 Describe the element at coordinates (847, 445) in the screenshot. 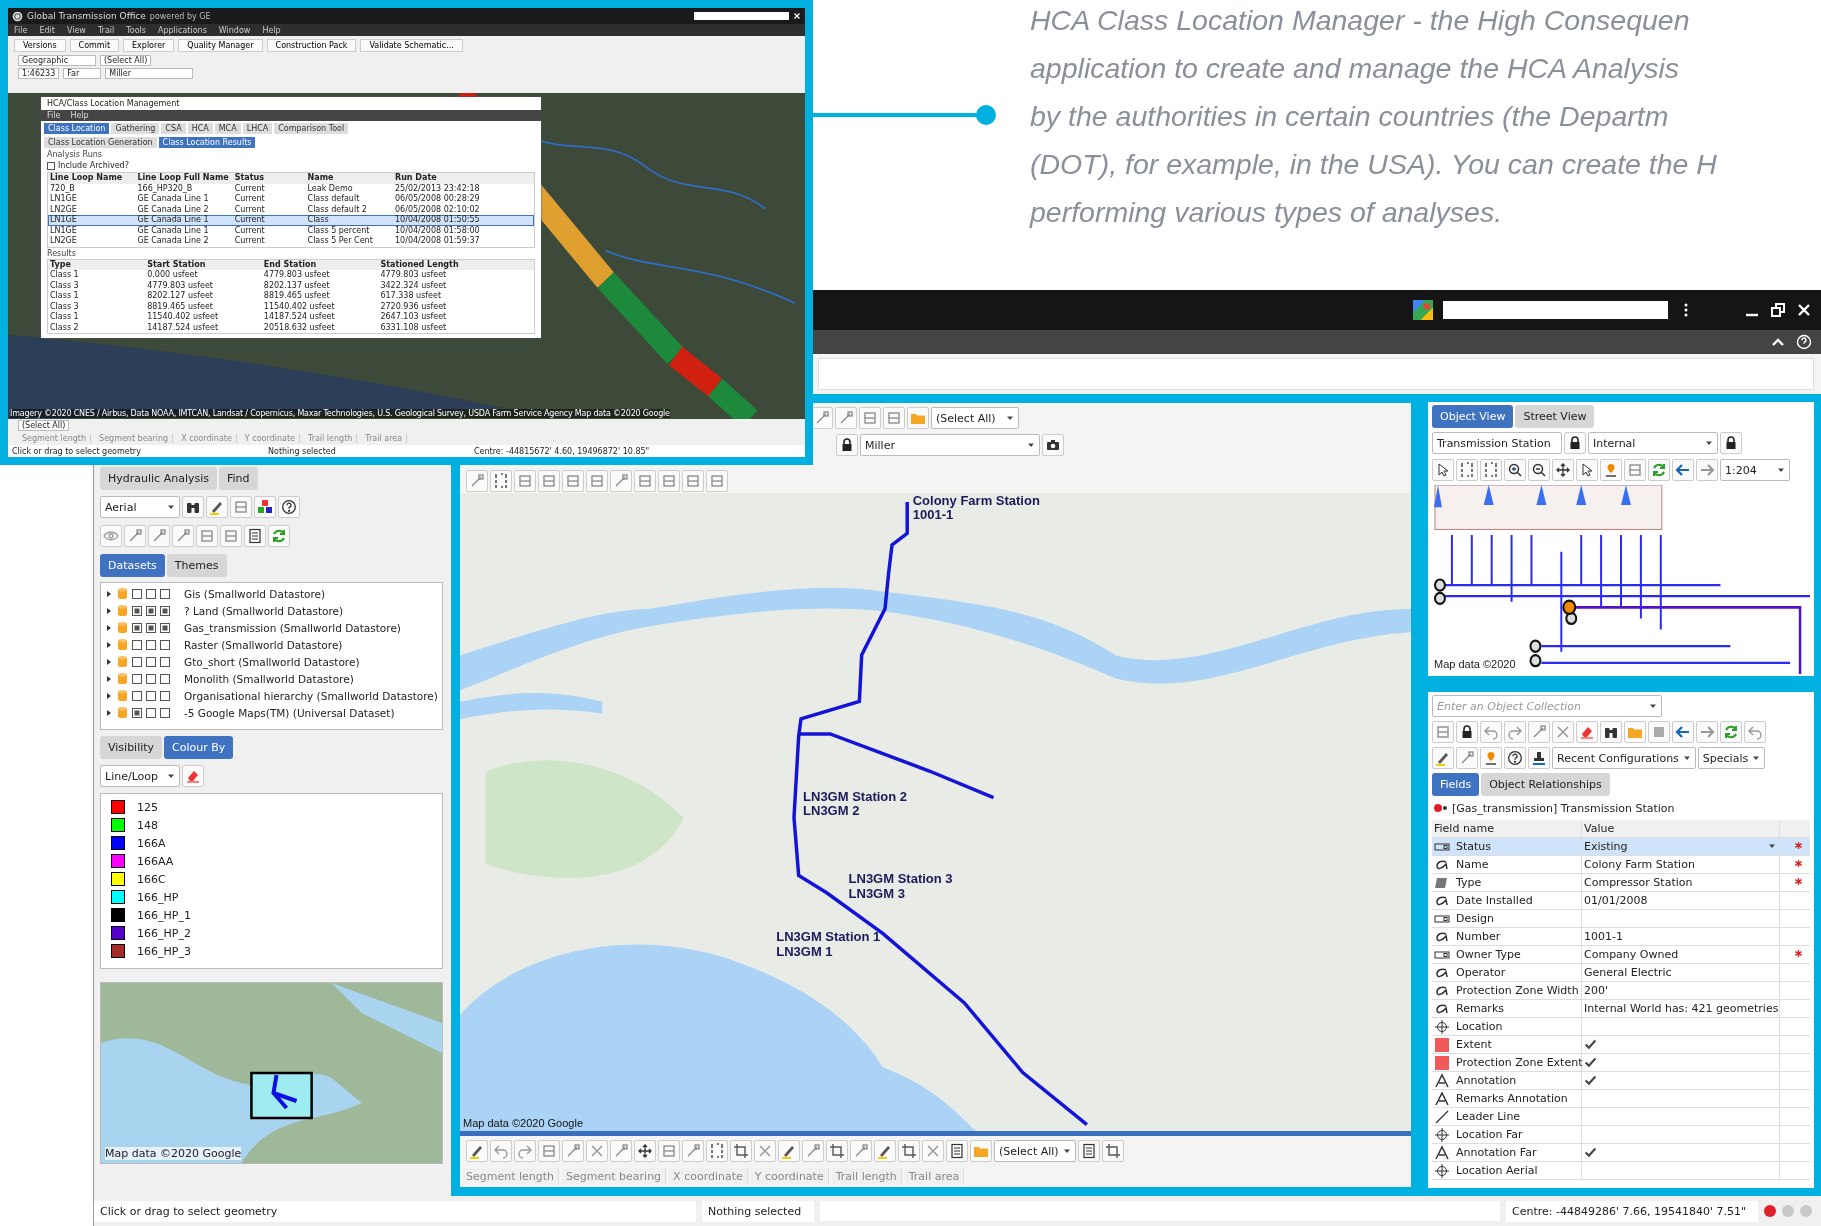

I see `lock-button` at that location.